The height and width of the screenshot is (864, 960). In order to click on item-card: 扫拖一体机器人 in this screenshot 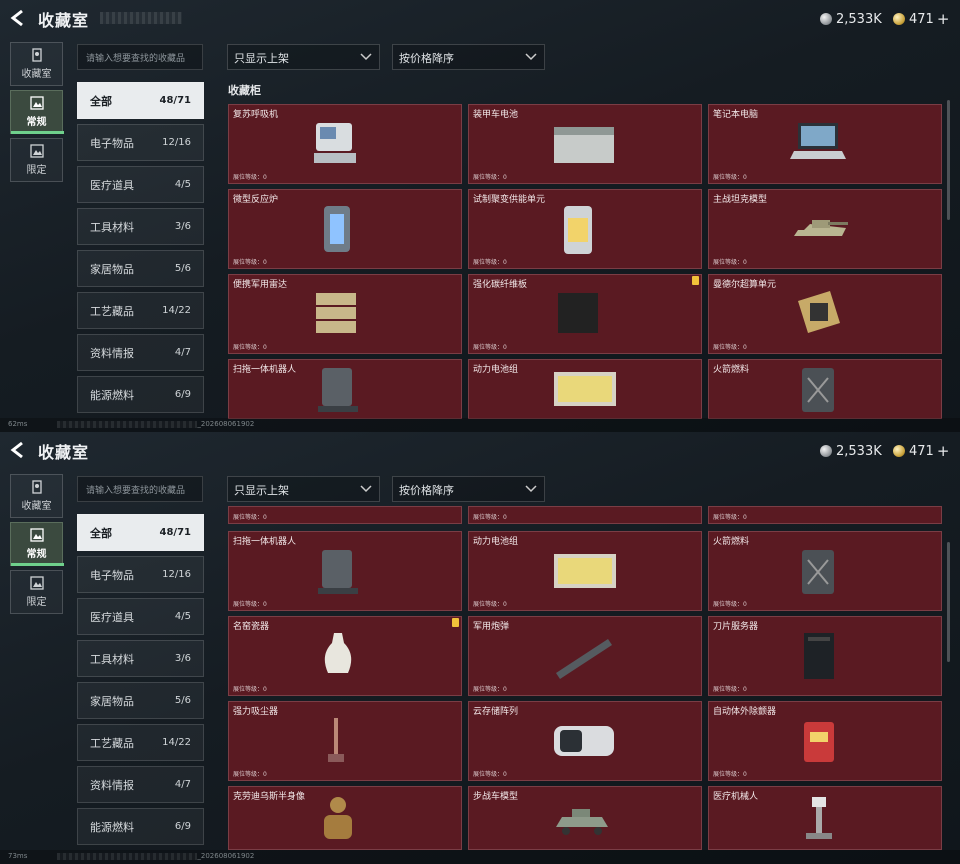, I will do `click(345, 389)`.